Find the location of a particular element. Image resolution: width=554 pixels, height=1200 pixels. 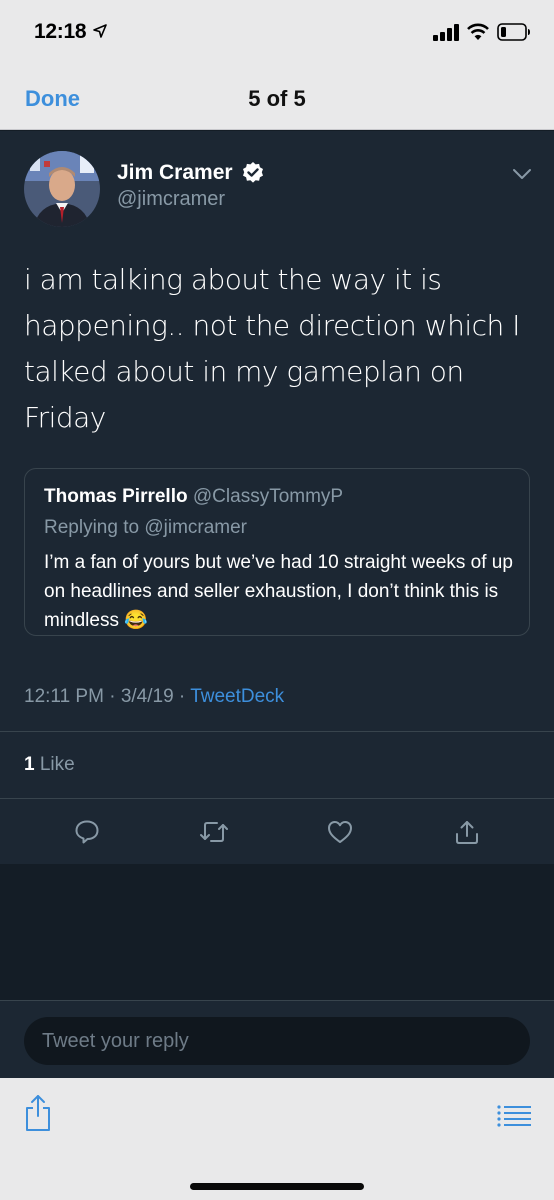

reply-input is located at coordinates (277, 1041).